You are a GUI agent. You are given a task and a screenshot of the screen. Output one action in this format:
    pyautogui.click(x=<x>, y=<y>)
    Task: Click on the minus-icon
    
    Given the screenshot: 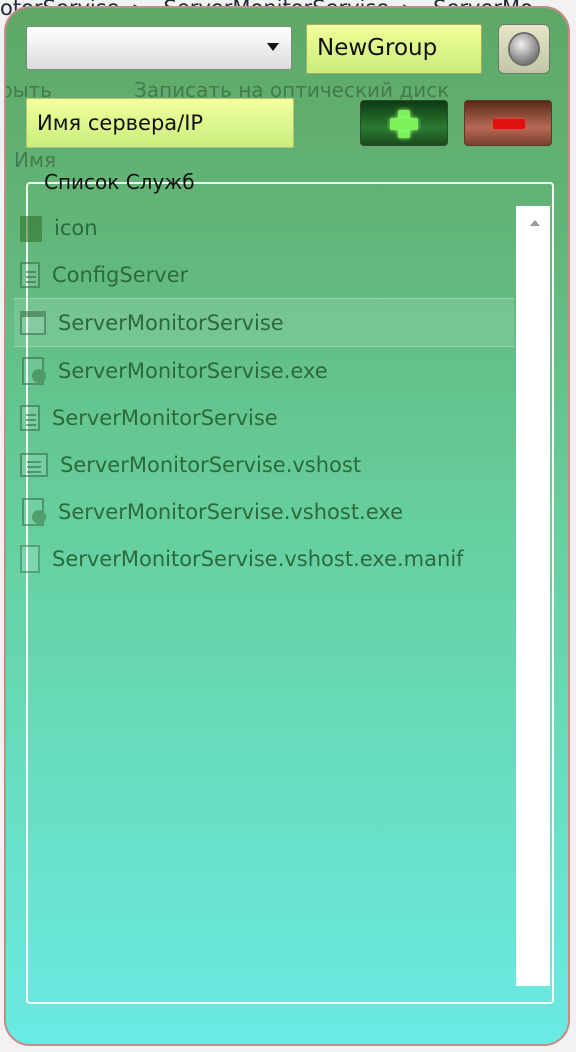 What is the action you would take?
    pyautogui.click(x=509, y=124)
    